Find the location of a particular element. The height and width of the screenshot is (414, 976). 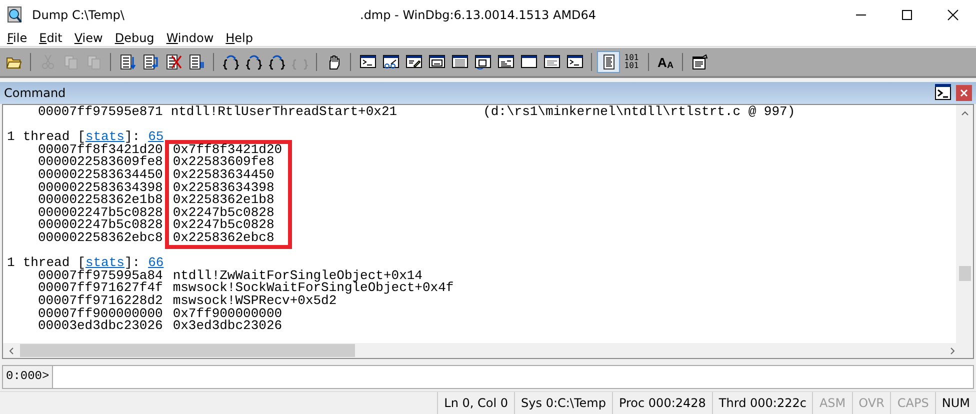

stack-symbol: 0x22583609fe8 is located at coordinates (223, 162).